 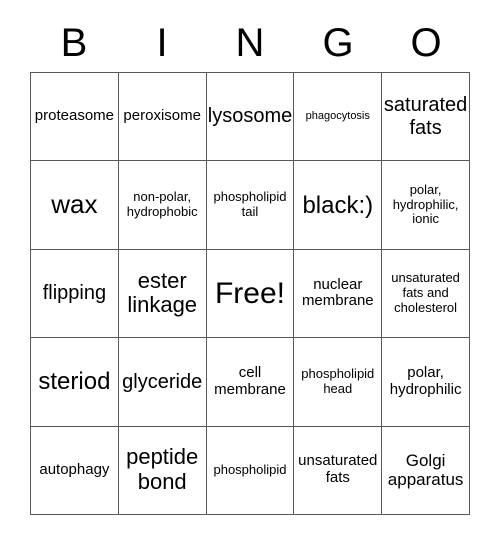 I want to click on bingo-cell-label: phagocytosis, so click(x=337, y=116).